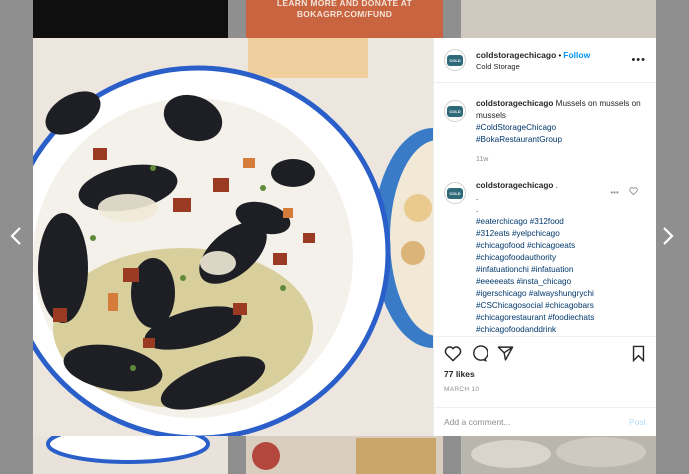  Describe the element at coordinates (344, 14) in the screenshot. I see `banner-text-line2: BOKAGRP.COM/FUND` at that location.